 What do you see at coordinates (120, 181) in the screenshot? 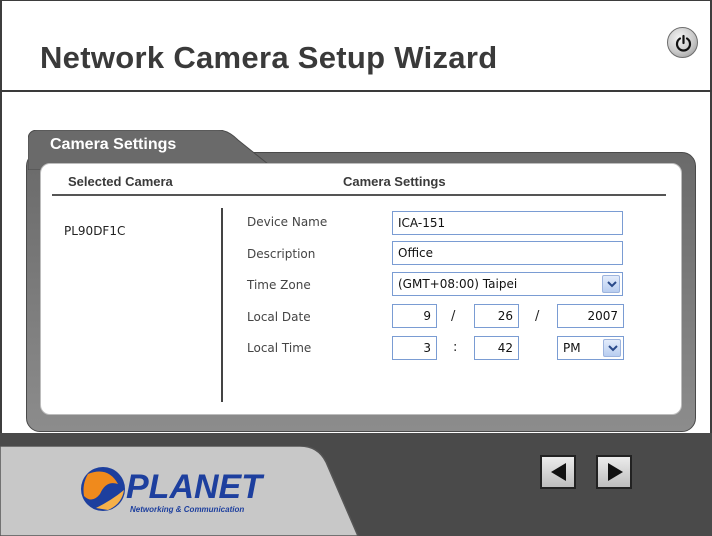
I see `selected-camera-header: Selected Camera` at bounding box center [120, 181].